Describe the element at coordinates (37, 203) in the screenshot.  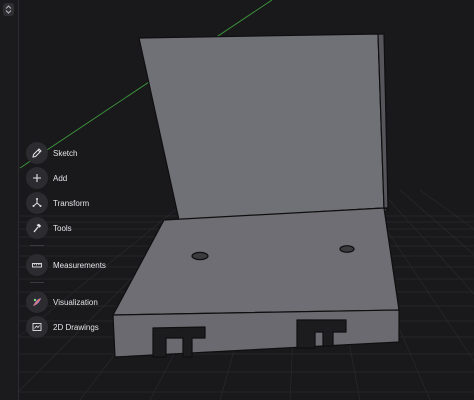
I see `transform-axes-icon` at that location.